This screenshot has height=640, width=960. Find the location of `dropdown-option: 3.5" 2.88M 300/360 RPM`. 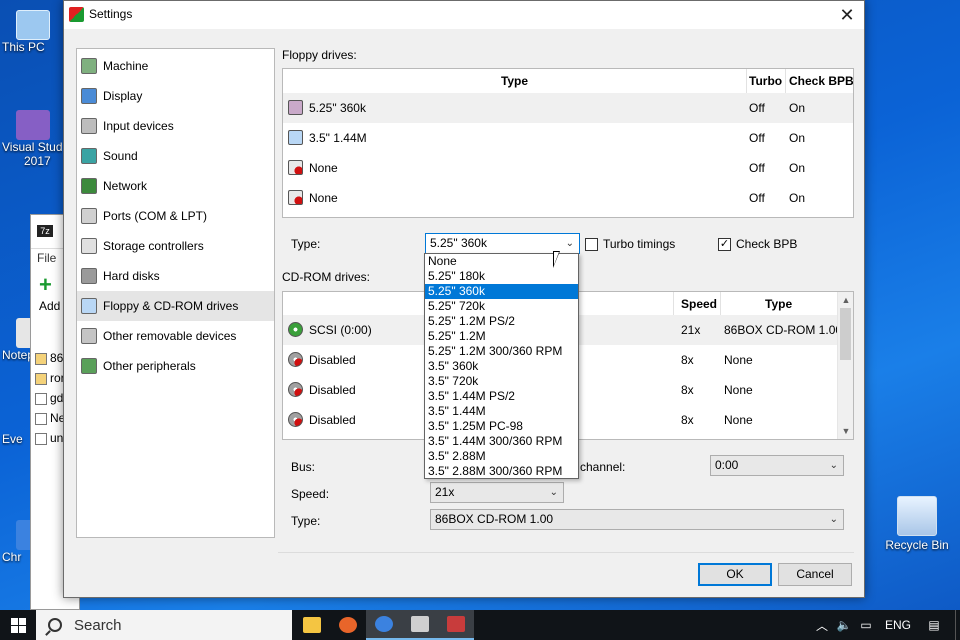

dropdown-option: 3.5" 2.88M 300/360 RPM is located at coordinates (501, 471).